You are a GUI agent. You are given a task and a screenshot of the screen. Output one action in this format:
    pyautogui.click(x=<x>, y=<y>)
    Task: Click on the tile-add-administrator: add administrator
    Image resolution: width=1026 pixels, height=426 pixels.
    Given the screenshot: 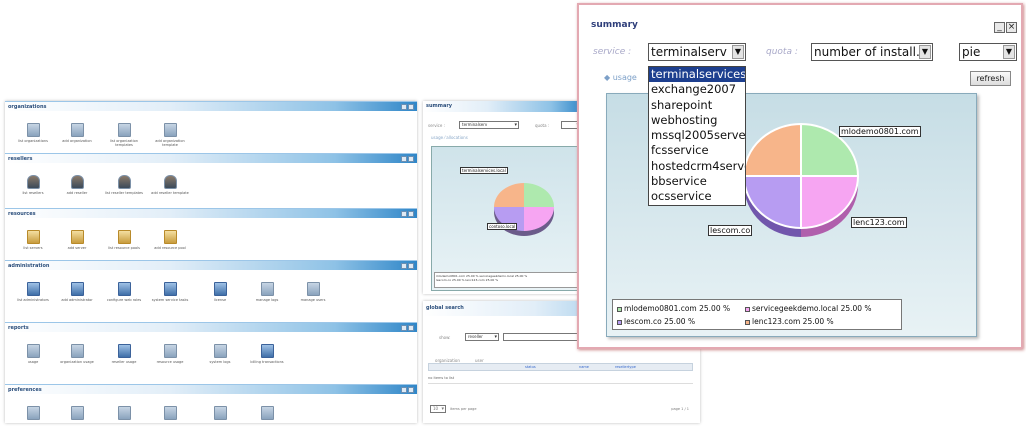 What is the action you would take?
    pyautogui.click(x=77, y=292)
    